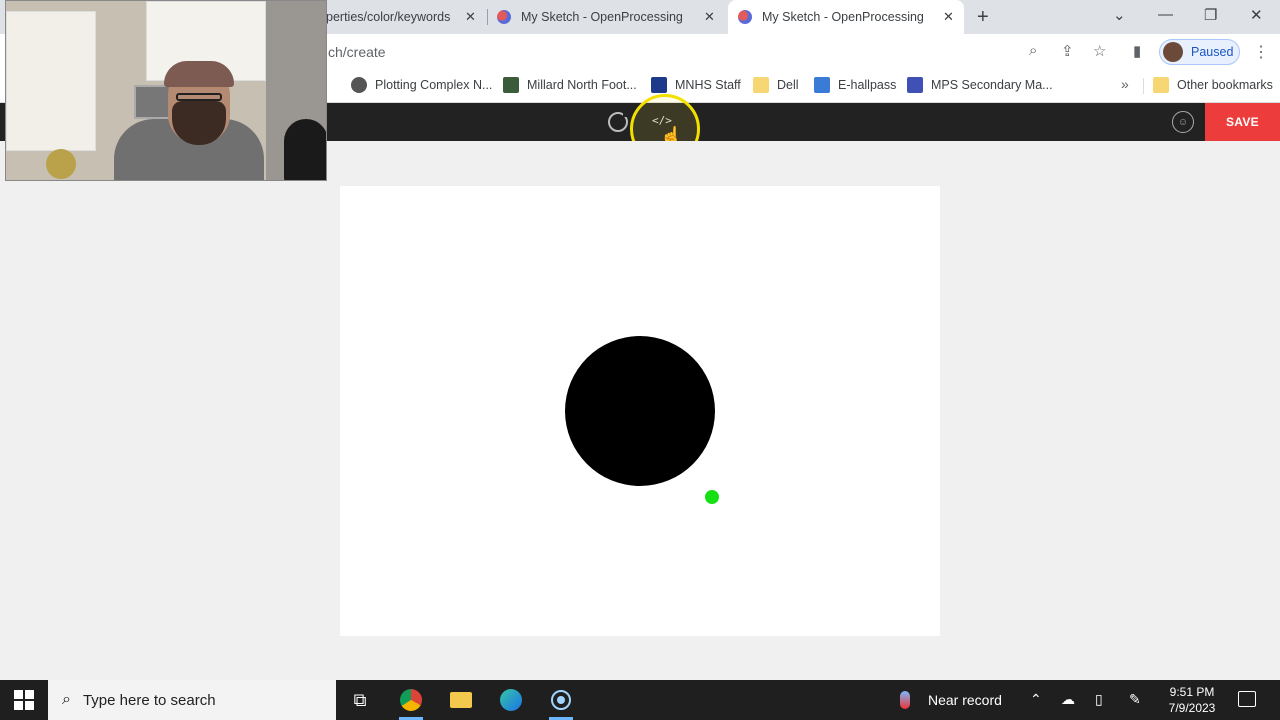 The image size is (1280, 720). I want to click on zoom-icon: ⌕, so click(1033, 50).